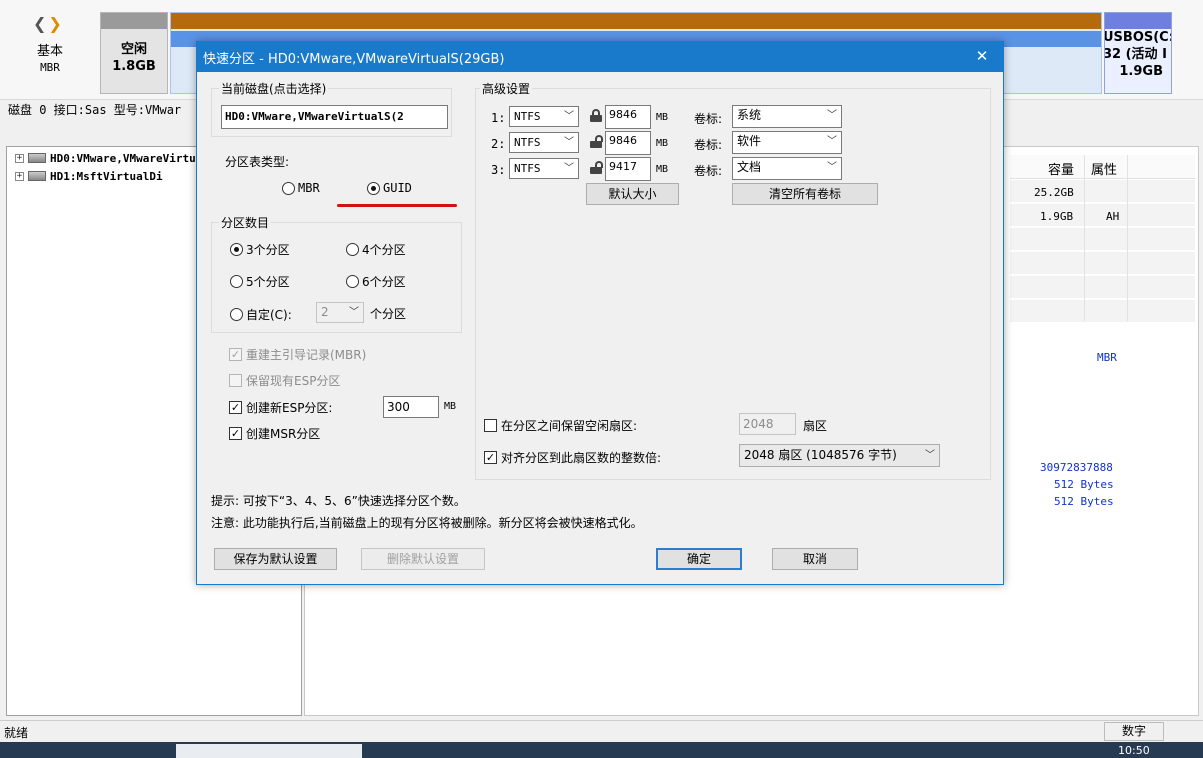  I want to click on free-space-label: 空闲, so click(133, 49).